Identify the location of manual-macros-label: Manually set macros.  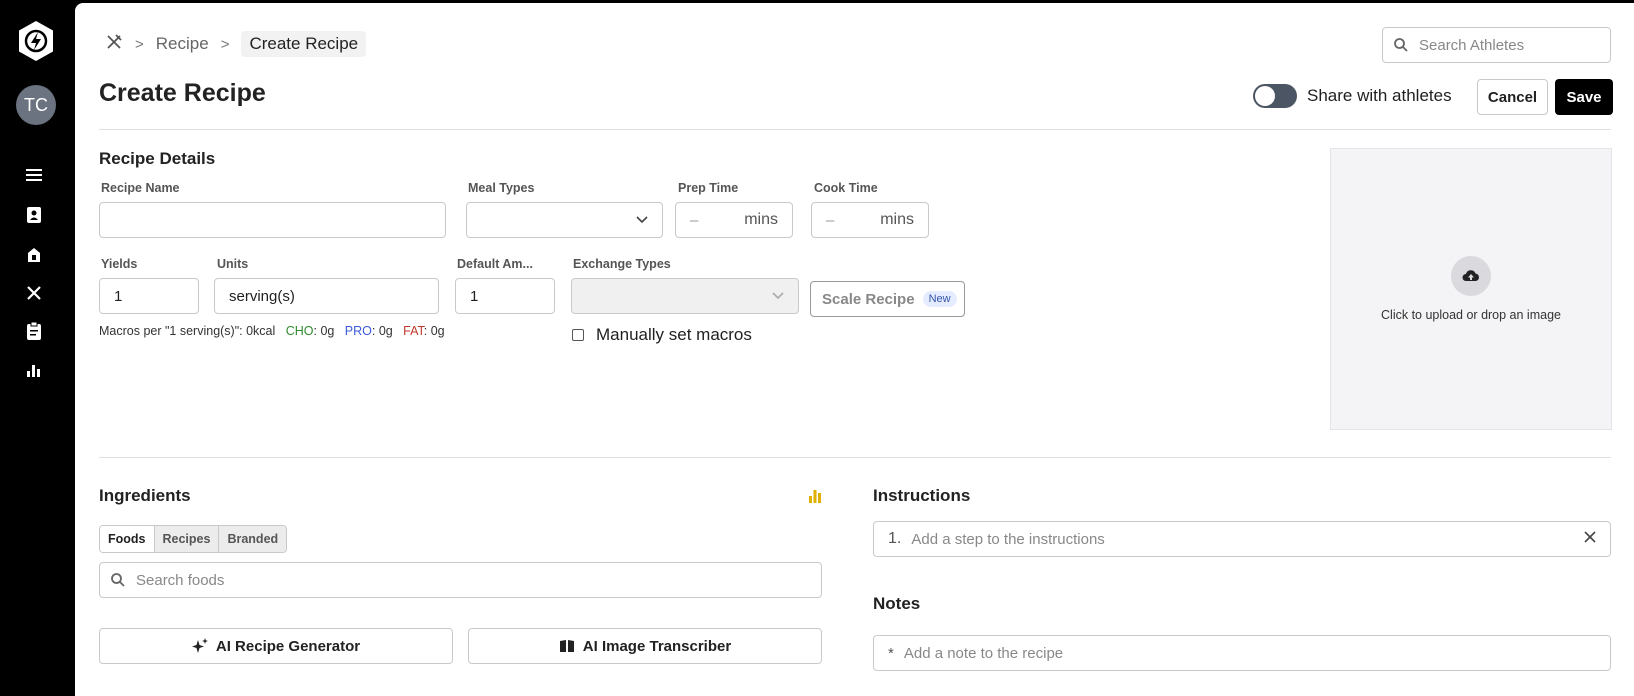
(674, 334).